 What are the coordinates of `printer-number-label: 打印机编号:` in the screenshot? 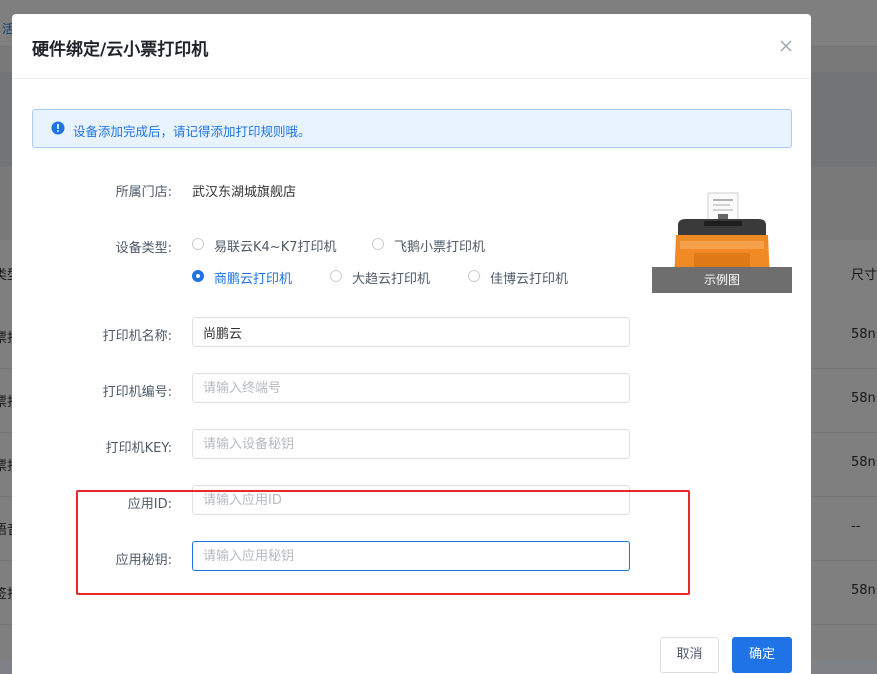 It's located at (137, 392).